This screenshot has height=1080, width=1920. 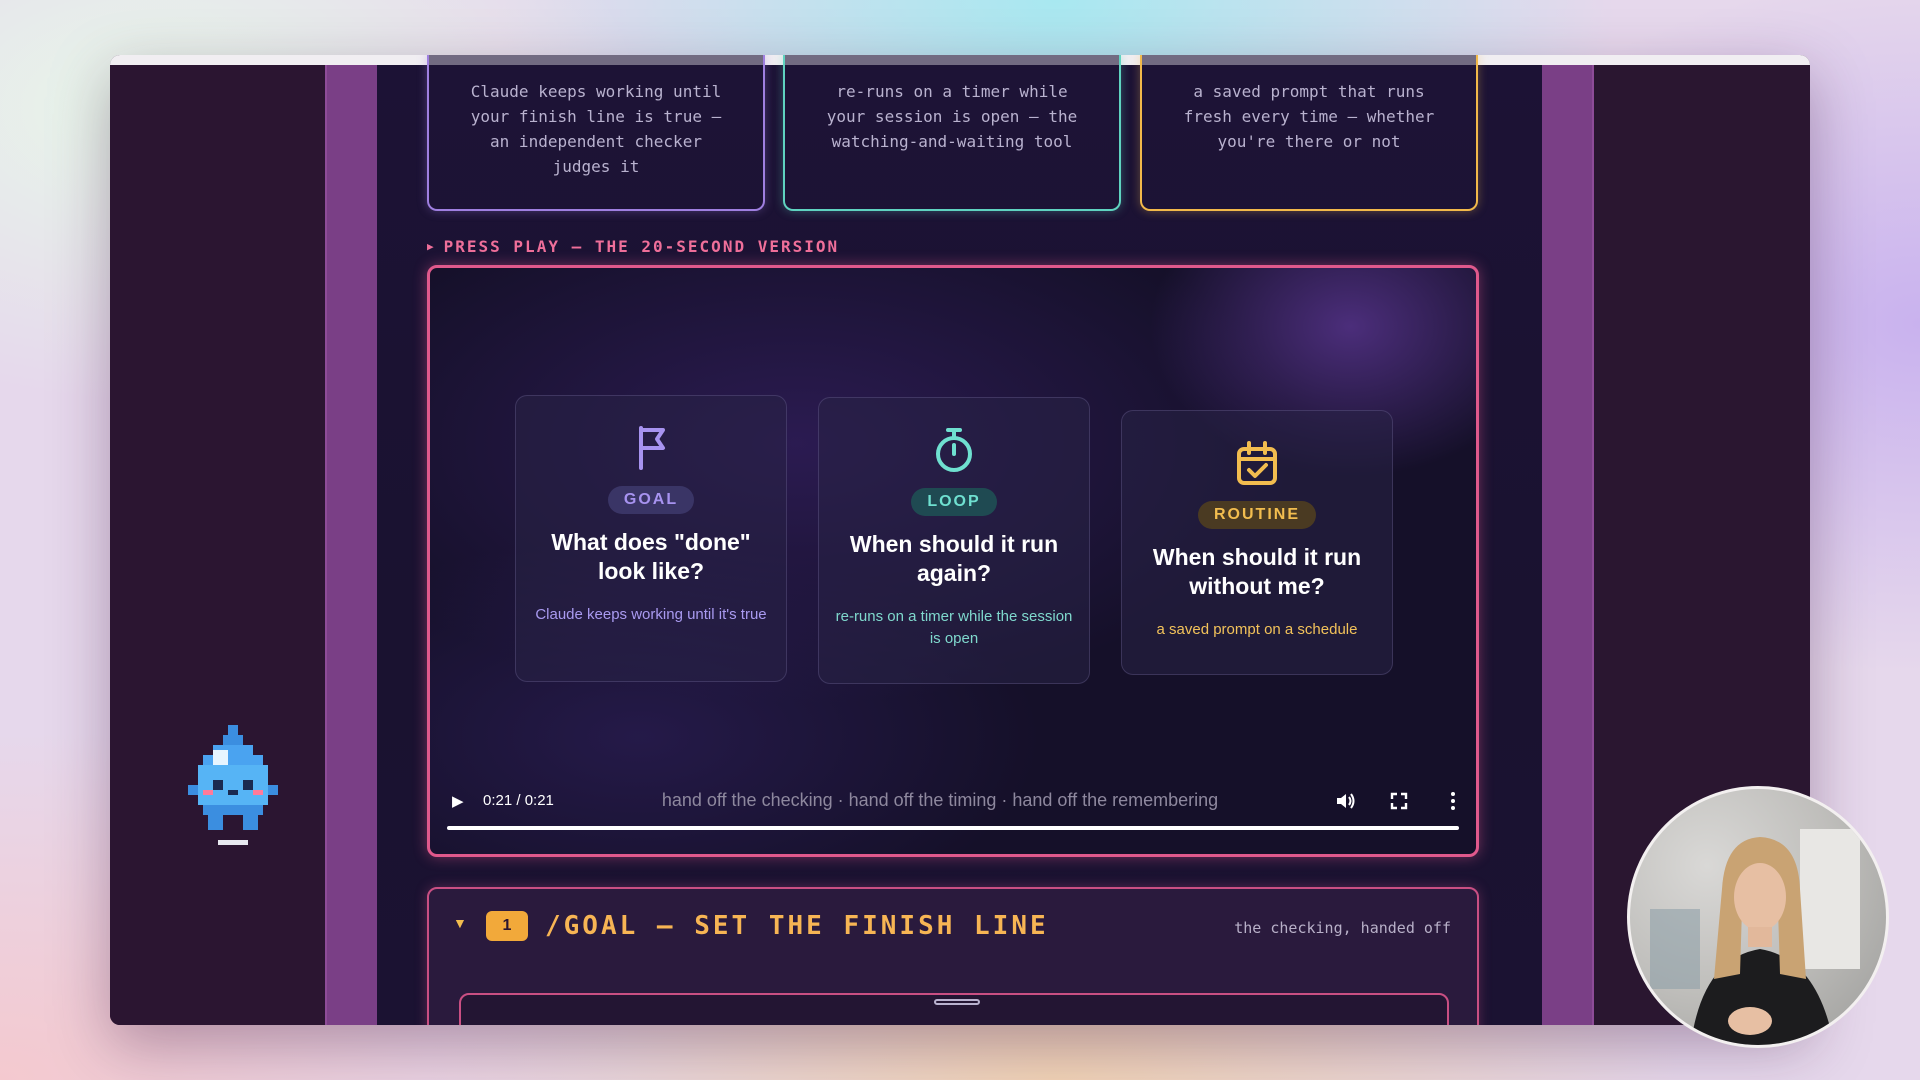 I want to click on card-question: When should it run again?, so click(x=954, y=558).